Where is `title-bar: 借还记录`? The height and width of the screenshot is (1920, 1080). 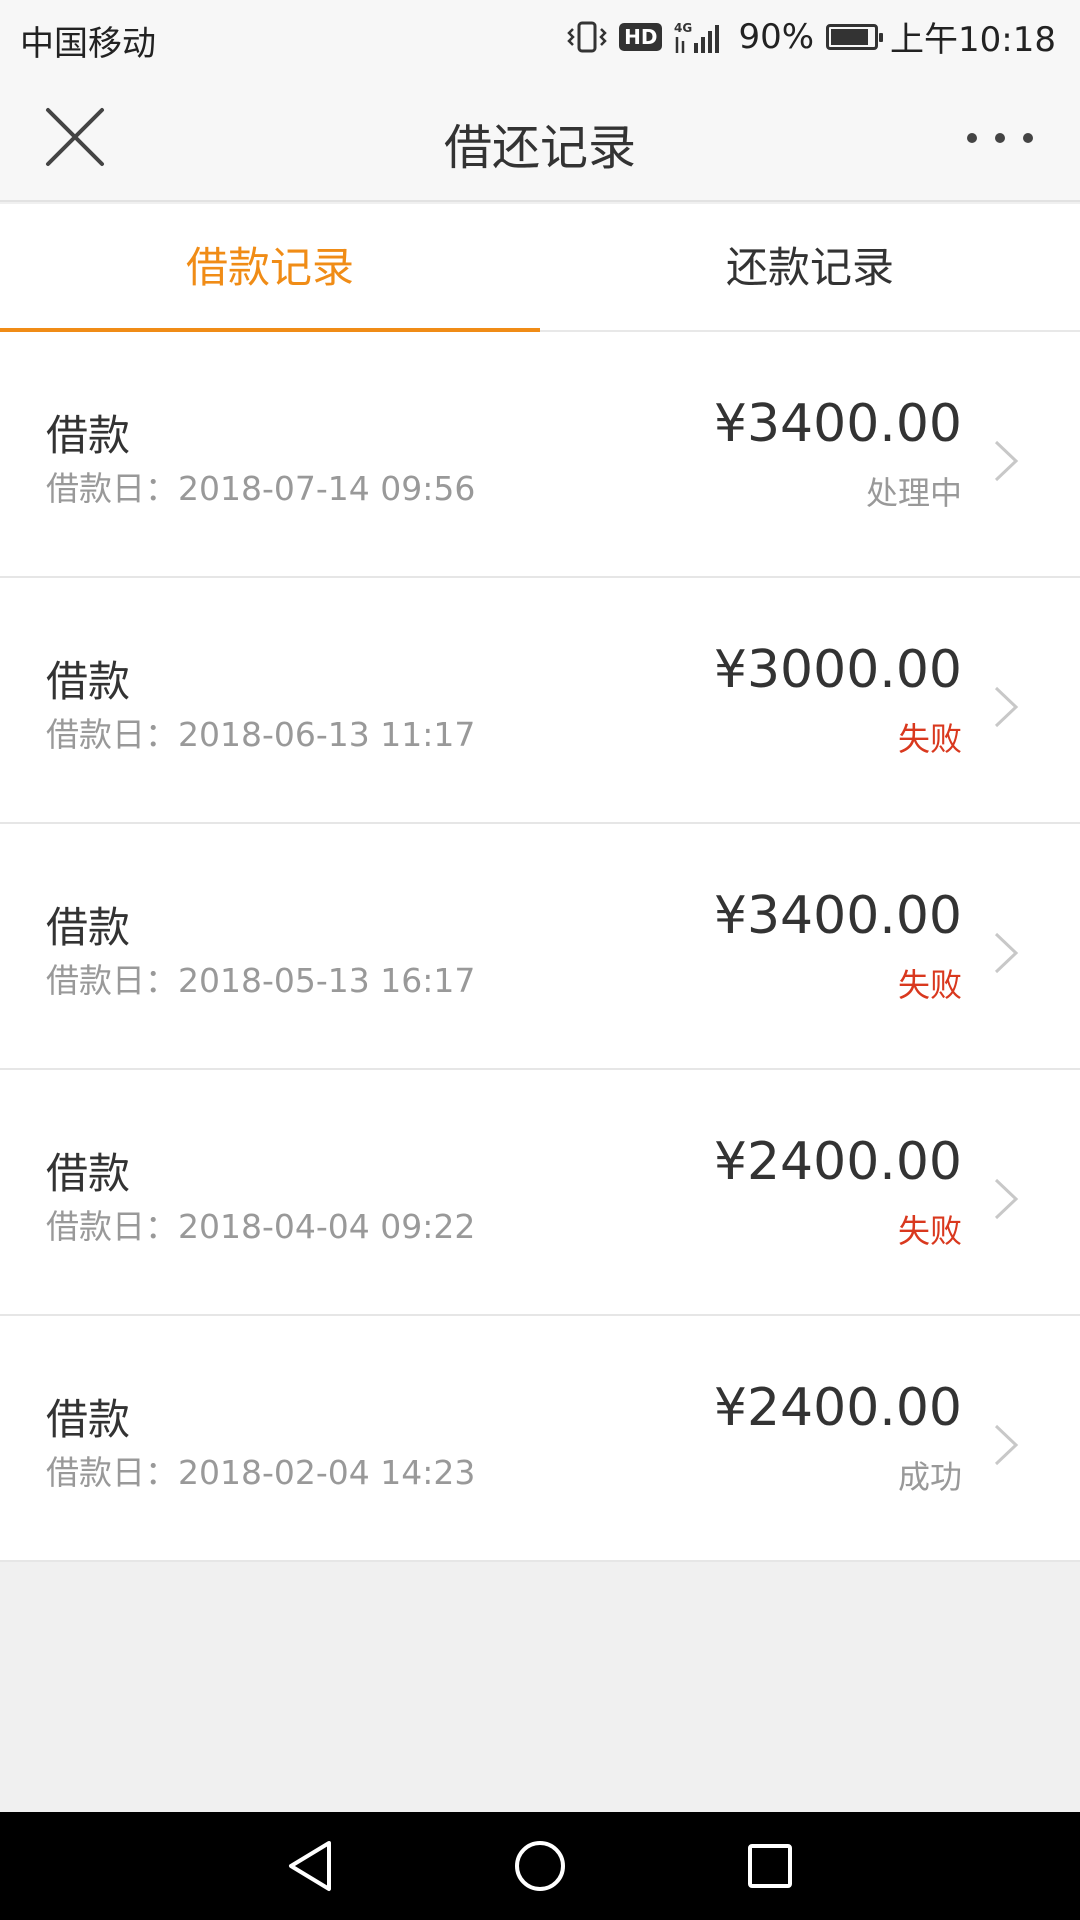
title-bar: 借还记录 is located at coordinates (540, 139).